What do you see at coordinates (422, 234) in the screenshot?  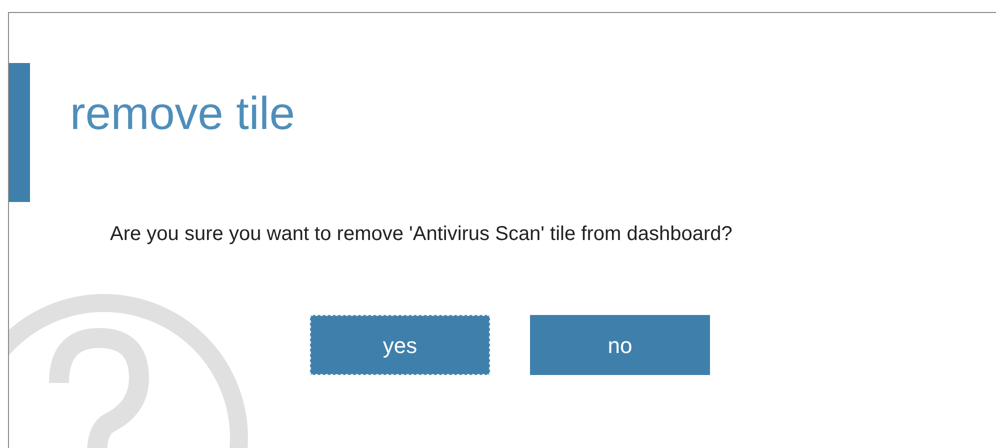 I see `dialog-message: Are you sure you want to remove 'Antivirus Scan' tile from dashboard?` at bounding box center [422, 234].